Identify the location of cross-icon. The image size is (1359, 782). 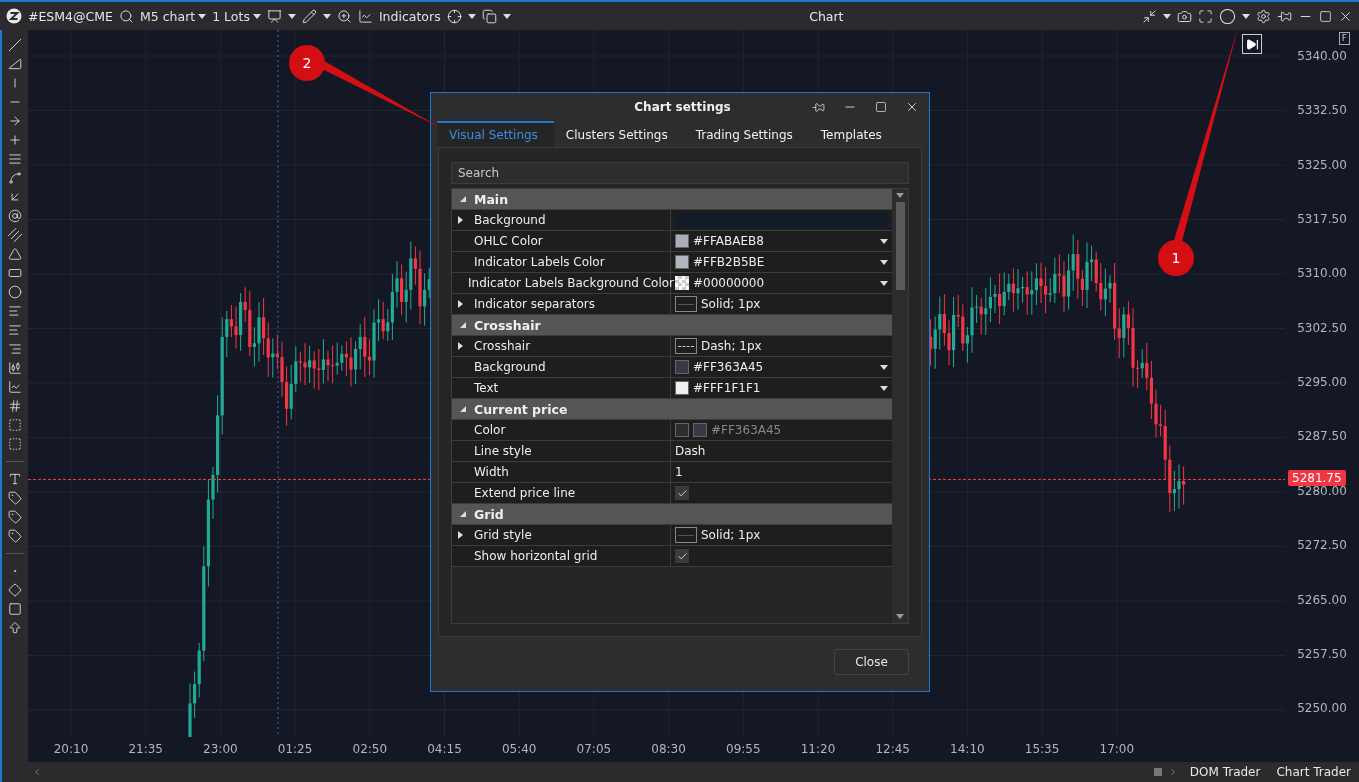
(15, 140).